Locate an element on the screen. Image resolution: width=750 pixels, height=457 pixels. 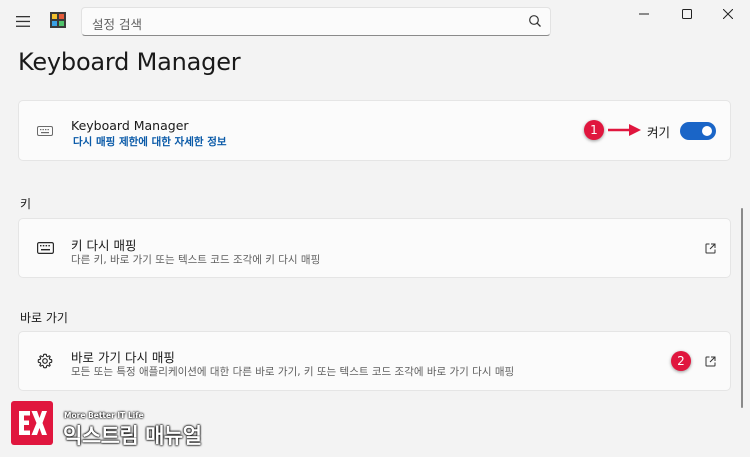
search-box: 설정 검색 is located at coordinates (316, 21).